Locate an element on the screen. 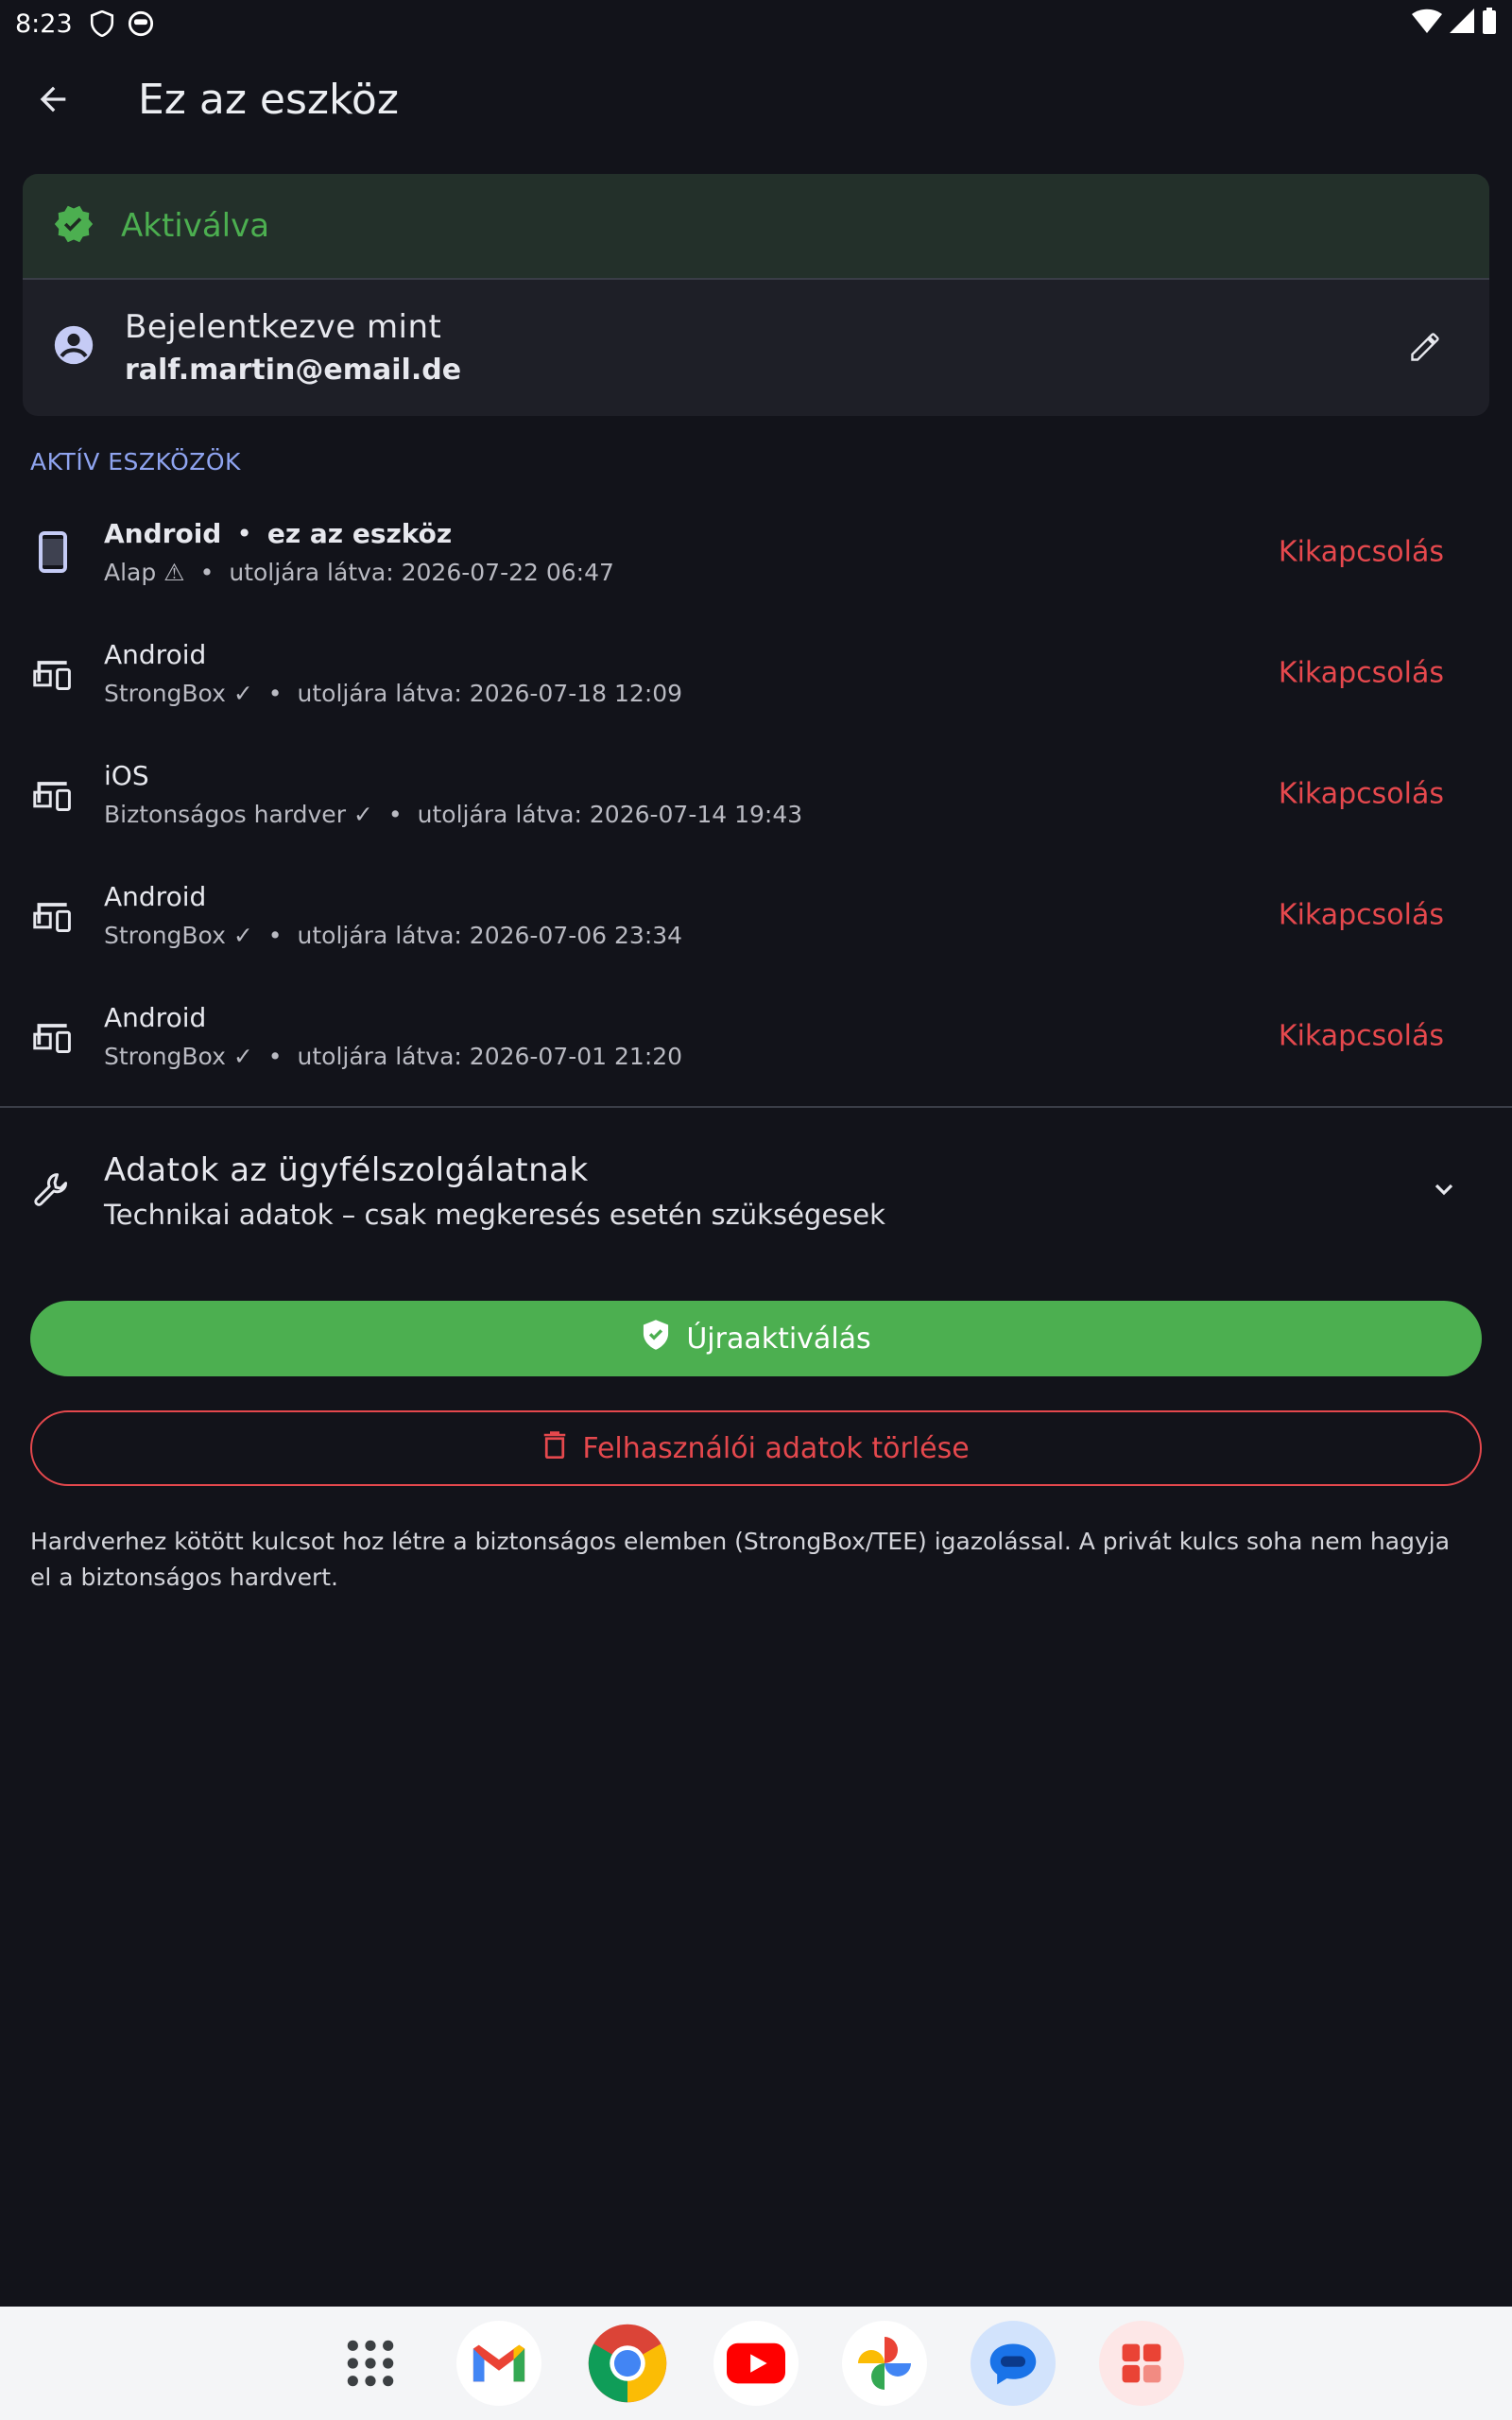 The width and height of the screenshot is (1512, 2420). wifi-icon is located at coordinates (1427, 24).